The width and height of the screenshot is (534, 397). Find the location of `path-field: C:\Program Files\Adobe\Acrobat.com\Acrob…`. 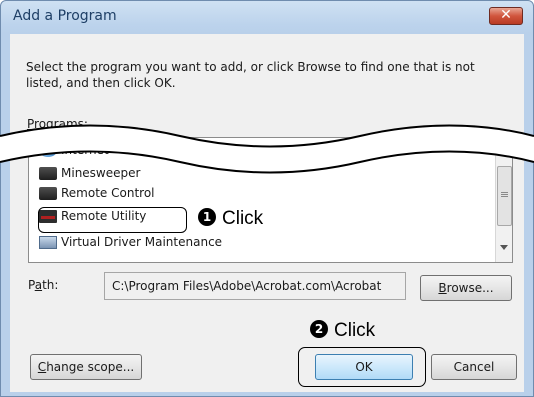

path-field: C:\Program Files\Adobe\Acrobat.com\Acrob… is located at coordinates (255, 286).